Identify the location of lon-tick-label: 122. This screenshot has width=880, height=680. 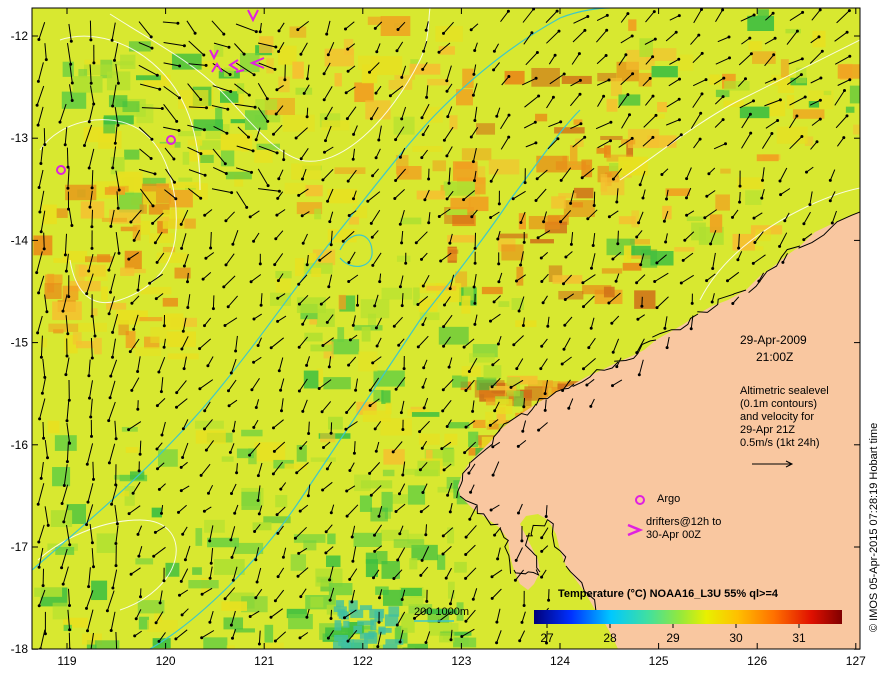
(363, 661).